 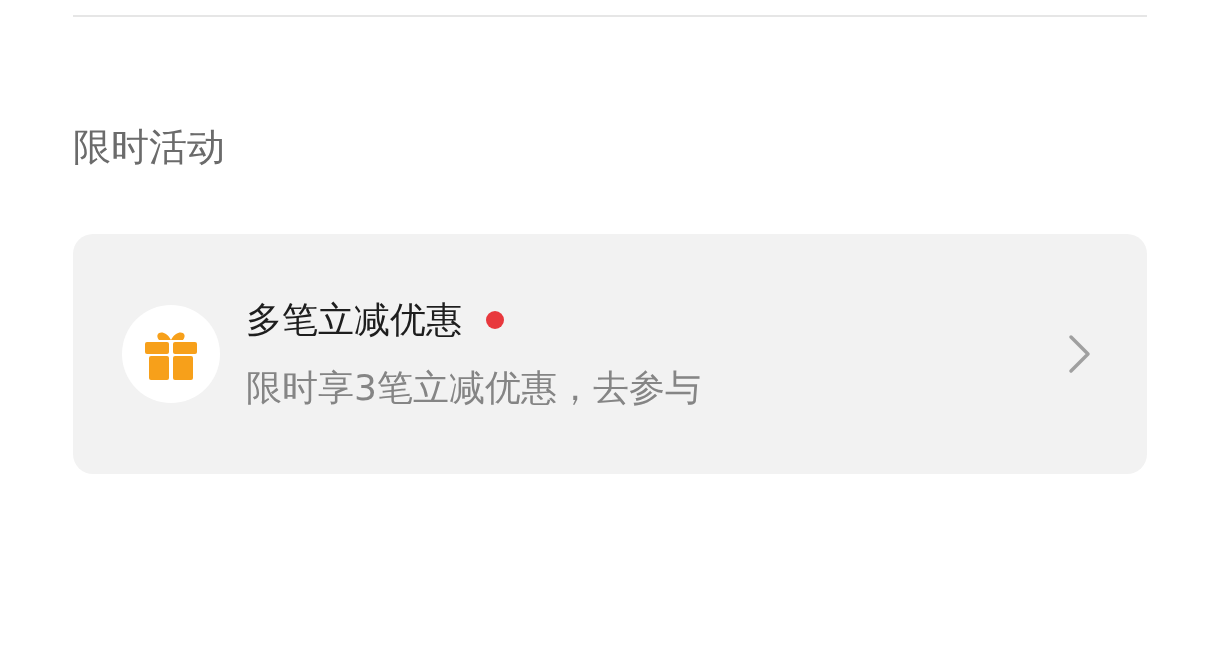 I want to click on activity-subtitle: 限时享3笔立减优惠，去参与, so click(x=474, y=388).